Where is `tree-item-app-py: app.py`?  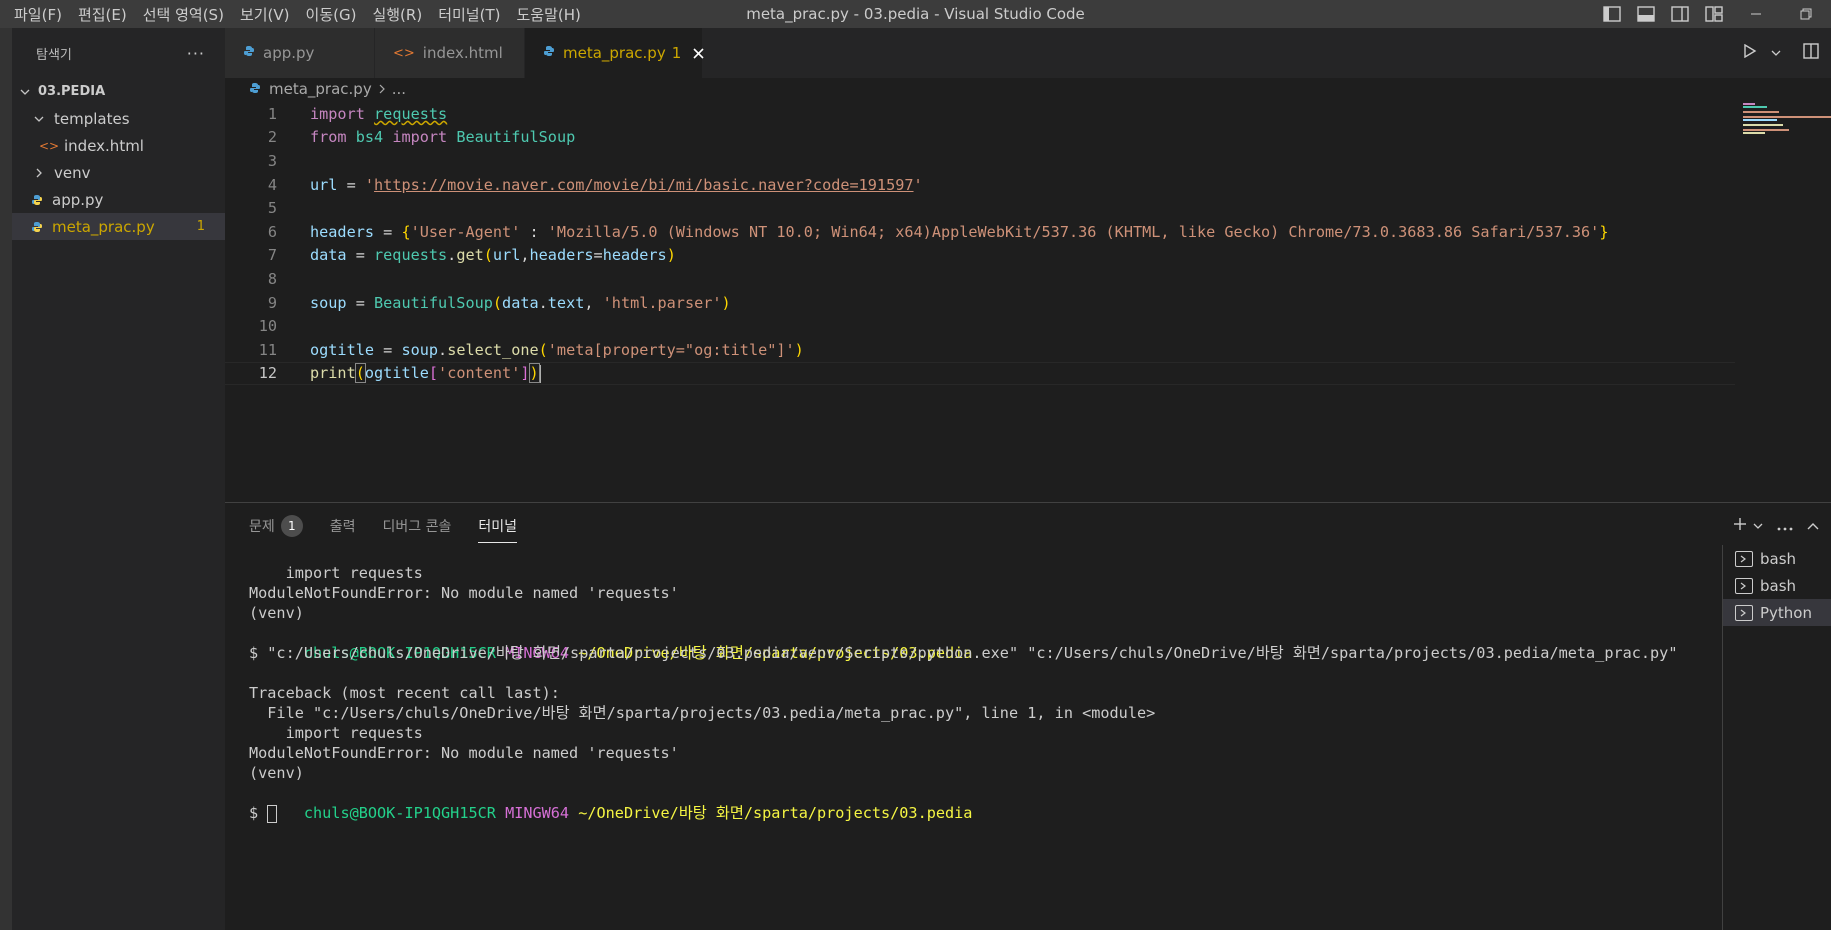
tree-item-app-py: app.py is located at coordinates (118, 199).